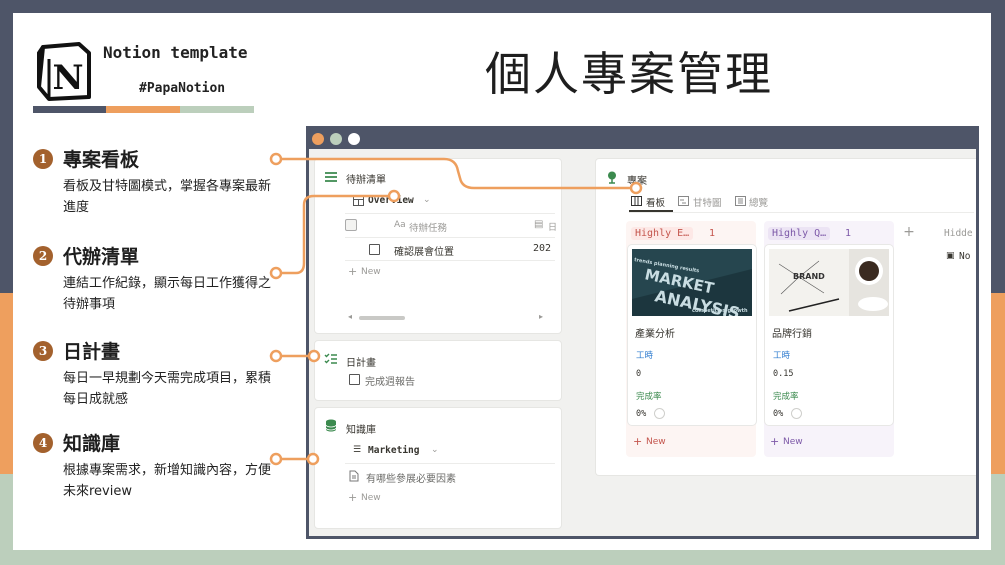 This screenshot has height=565, width=1005. I want to click on prop-value-hours: 0, so click(639, 374).